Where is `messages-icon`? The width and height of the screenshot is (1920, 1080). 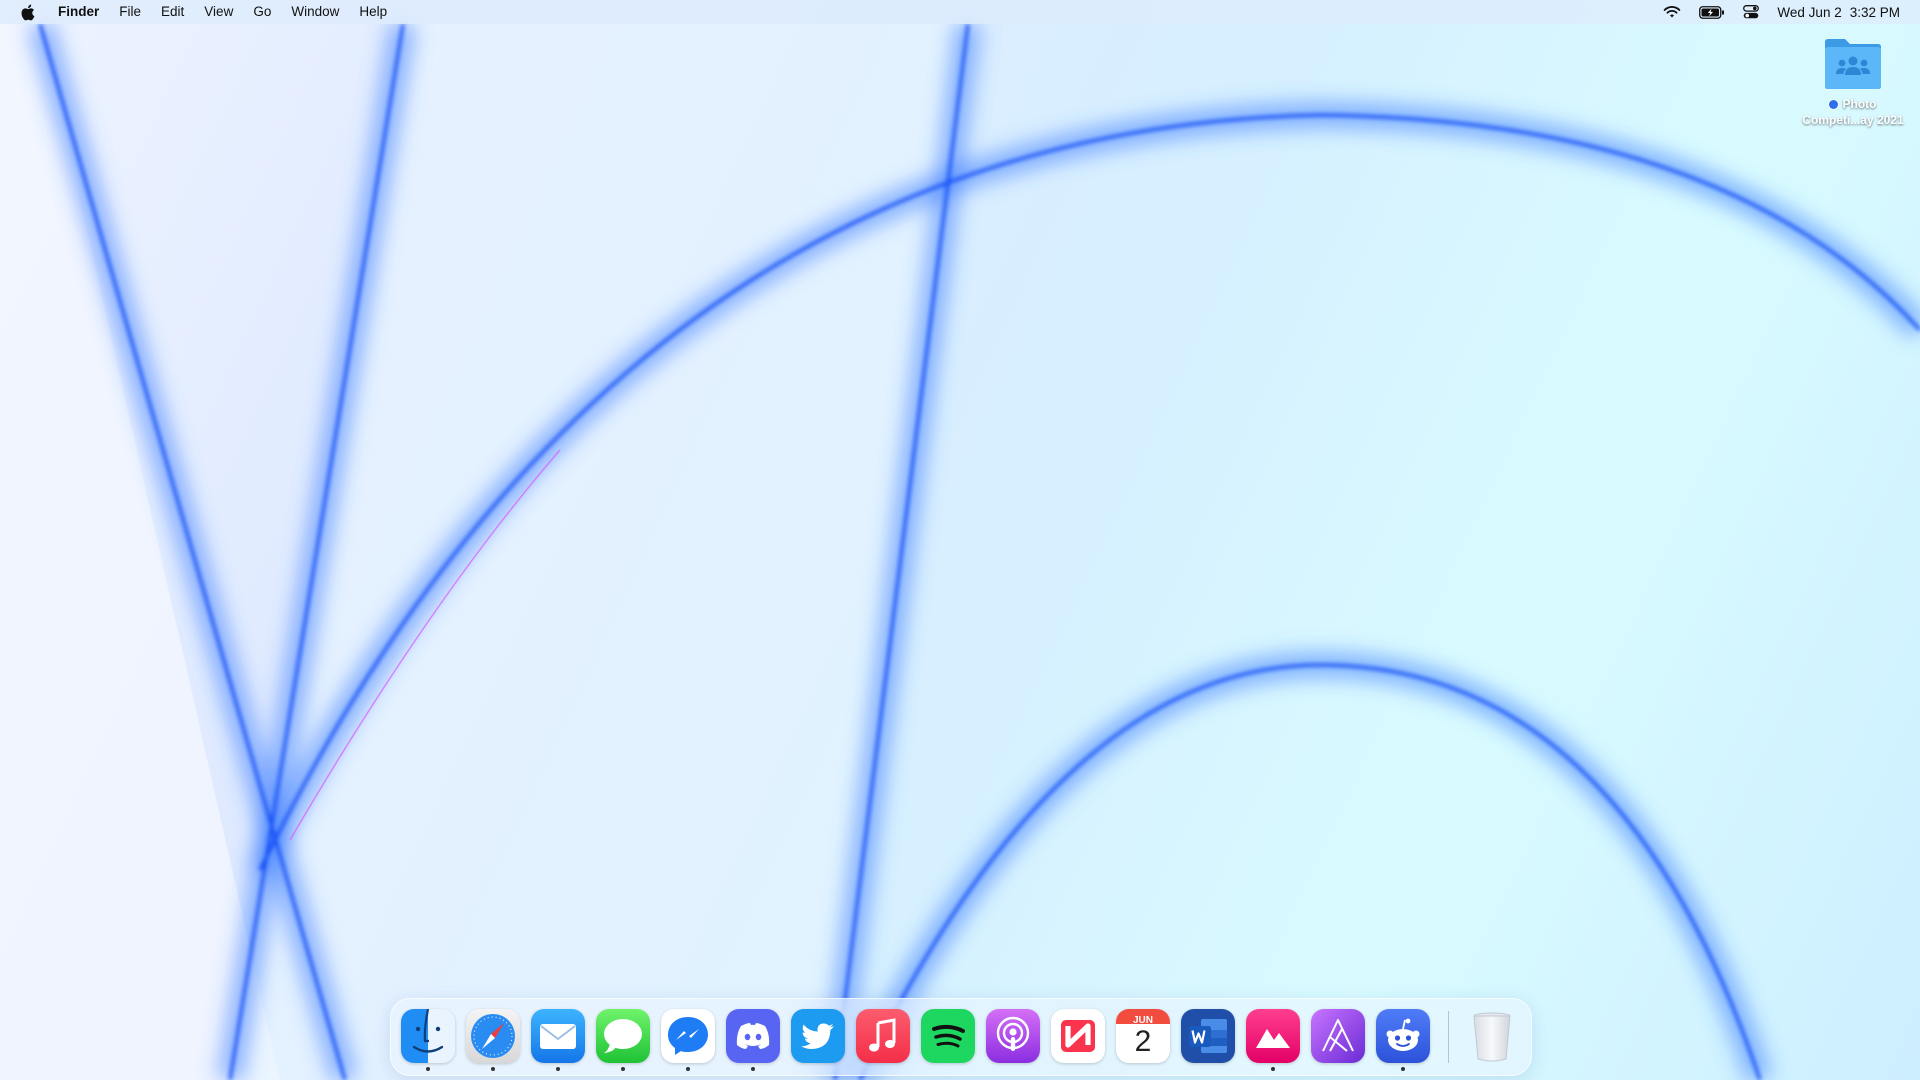
messages-icon is located at coordinates (623, 1036).